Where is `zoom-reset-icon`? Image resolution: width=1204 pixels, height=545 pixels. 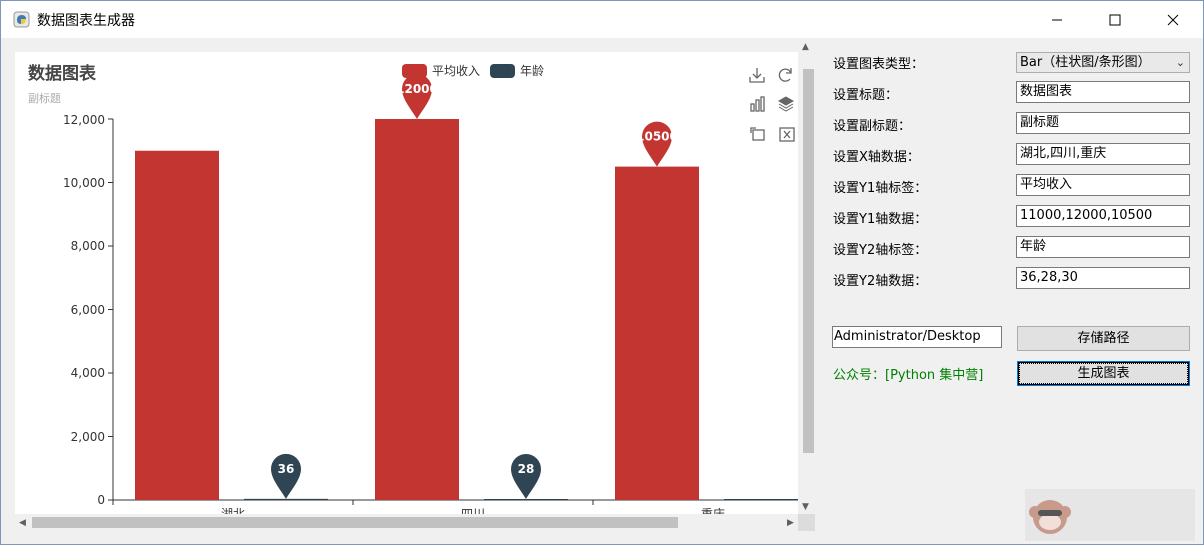
zoom-reset-icon is located at coordinates (787, 134).